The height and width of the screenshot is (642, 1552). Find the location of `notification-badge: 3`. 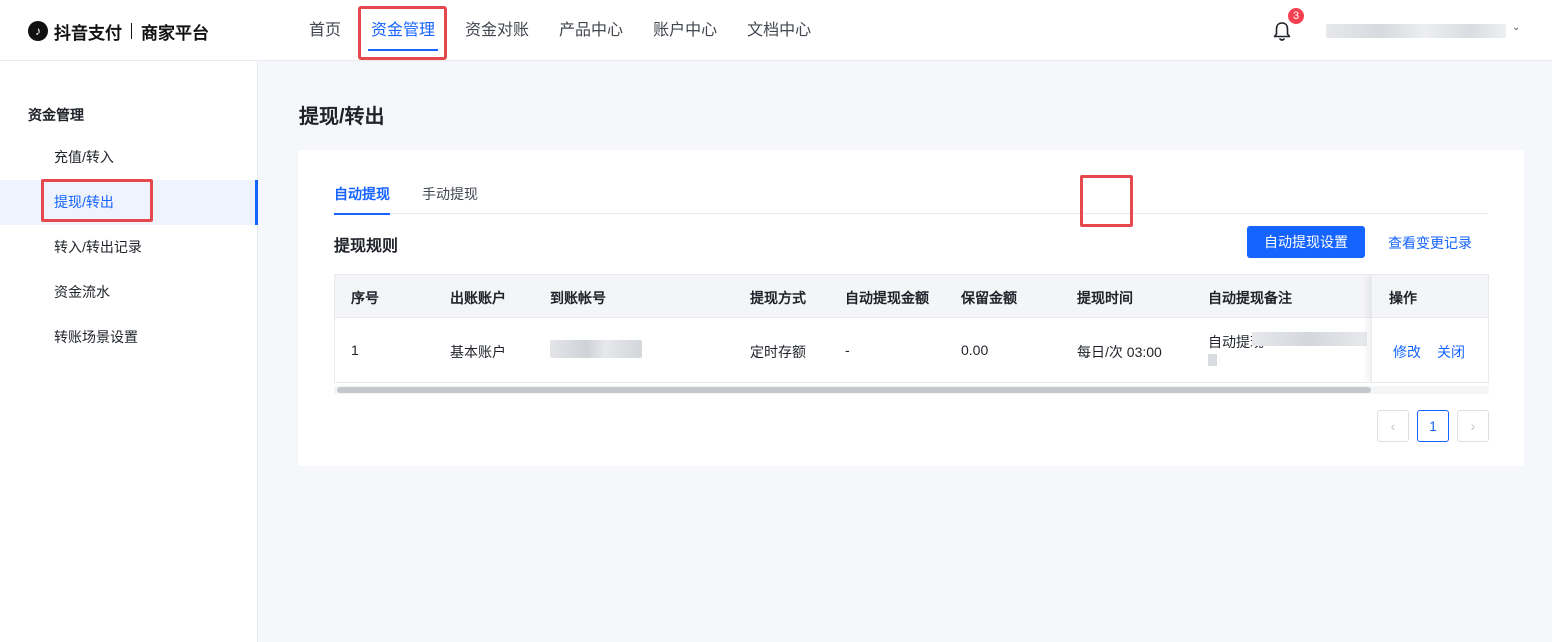

notification-badge: 3 is located at coordinates (1296, 16).